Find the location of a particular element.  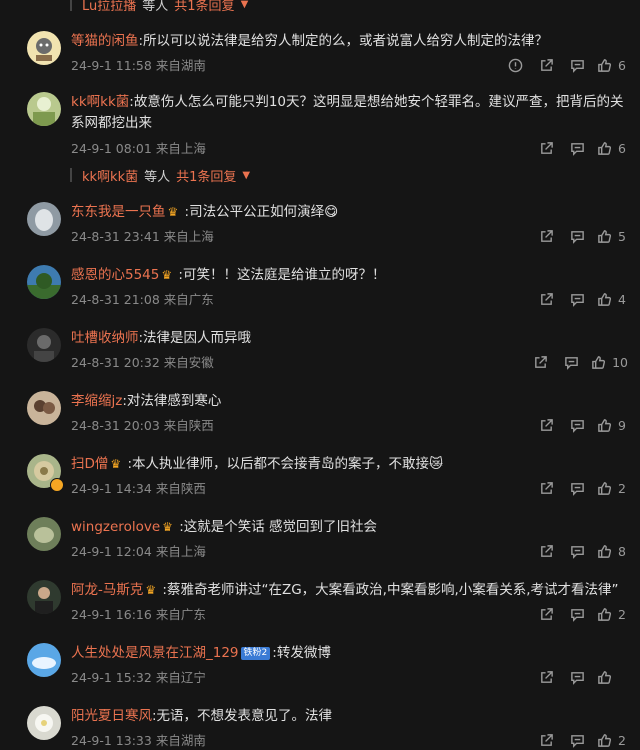

comment-username: 吐槽收纳师 is located at coordinates (105, 338).